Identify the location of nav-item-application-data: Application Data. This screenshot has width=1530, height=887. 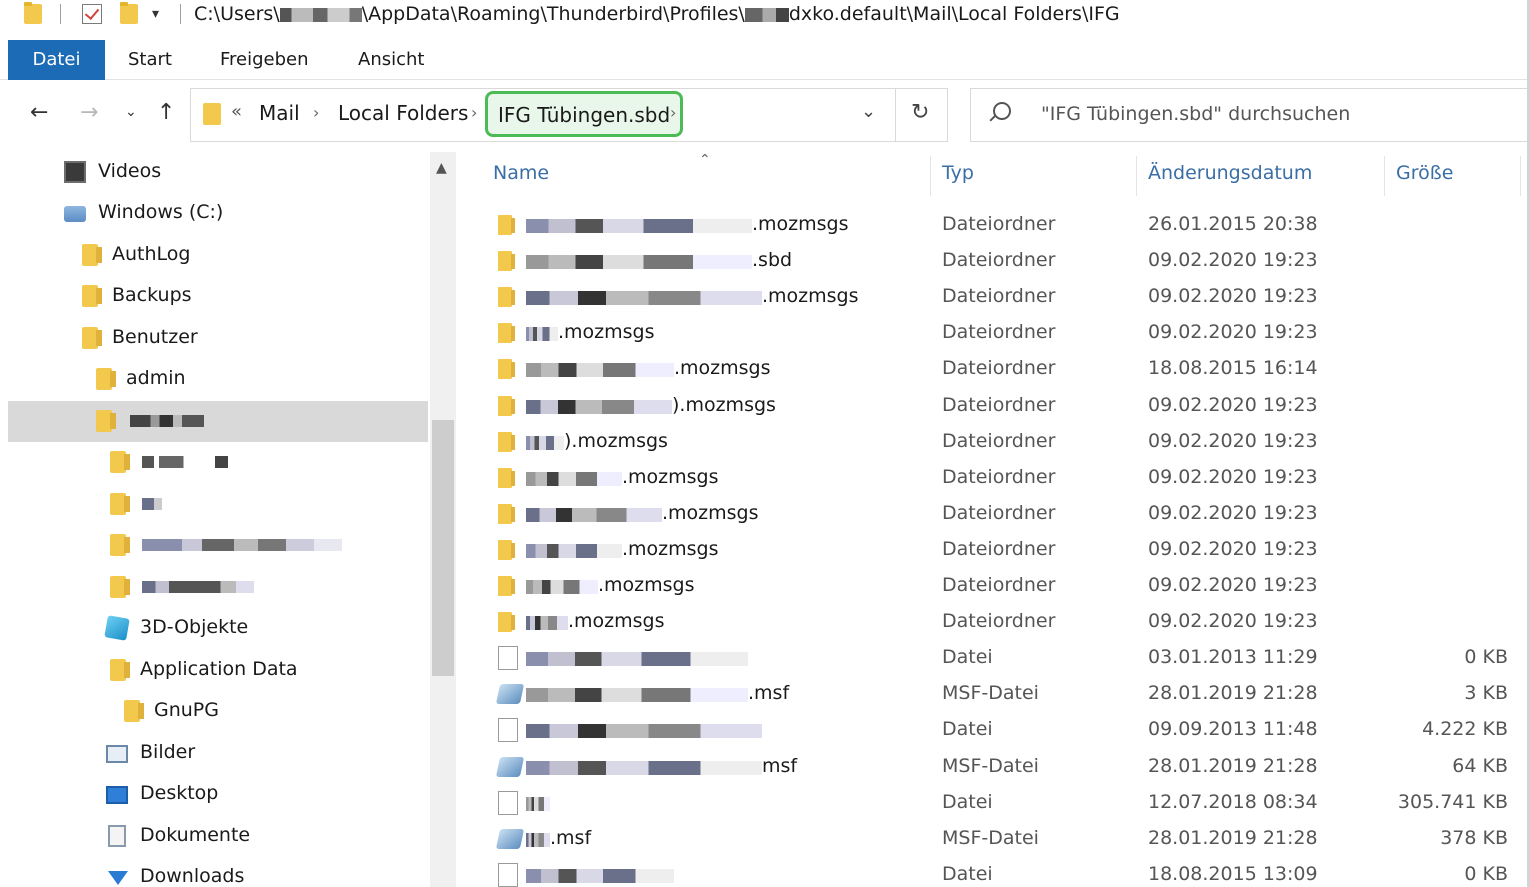
(218, 670).